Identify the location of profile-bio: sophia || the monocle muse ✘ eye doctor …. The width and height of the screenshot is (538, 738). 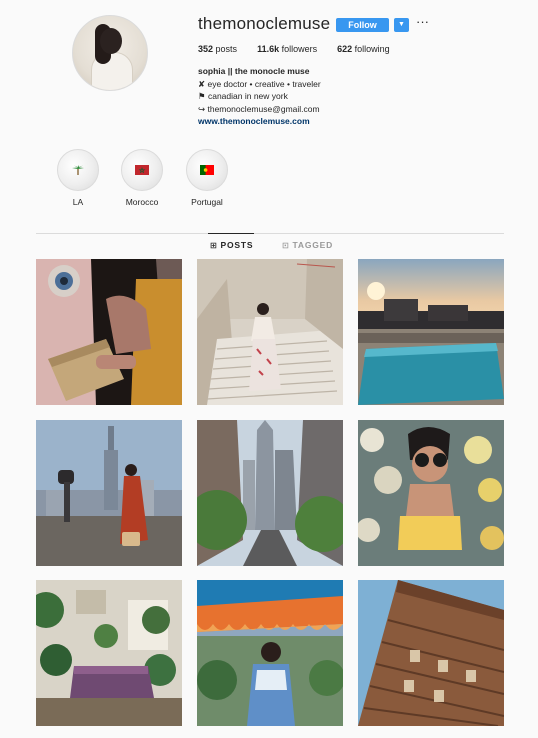
(259, 96).